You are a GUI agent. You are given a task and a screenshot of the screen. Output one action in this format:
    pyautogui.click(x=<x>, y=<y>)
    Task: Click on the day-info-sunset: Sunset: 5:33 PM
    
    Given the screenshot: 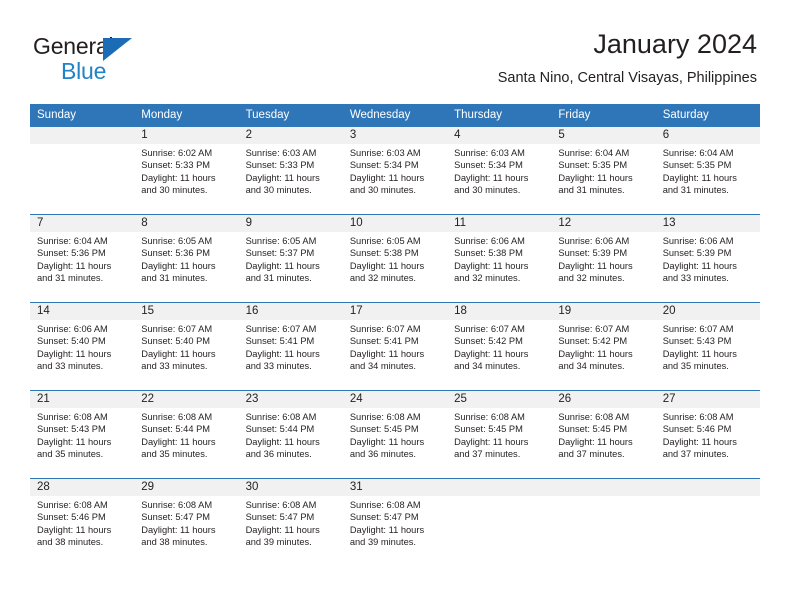 What is the action you would take?
    pyautogui.click(x=176, y=165)
    